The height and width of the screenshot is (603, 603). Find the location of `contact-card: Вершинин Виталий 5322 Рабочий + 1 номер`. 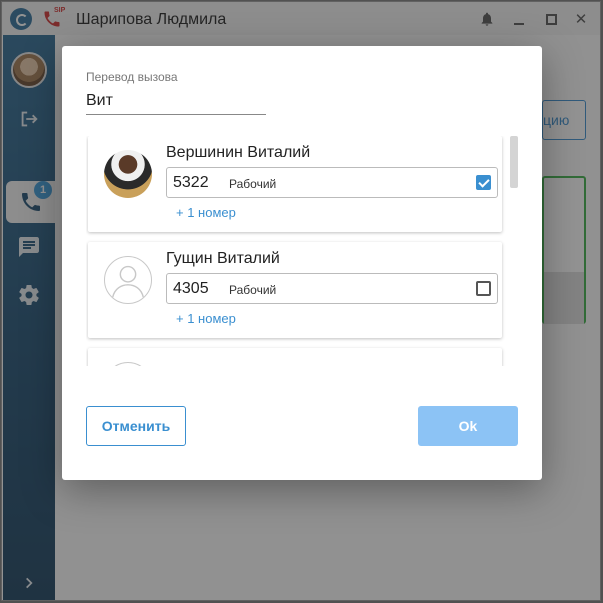

contact-card: Вершинин Виталий 5322 Рабочий + 1 номер is located at coordinates (295, 184).